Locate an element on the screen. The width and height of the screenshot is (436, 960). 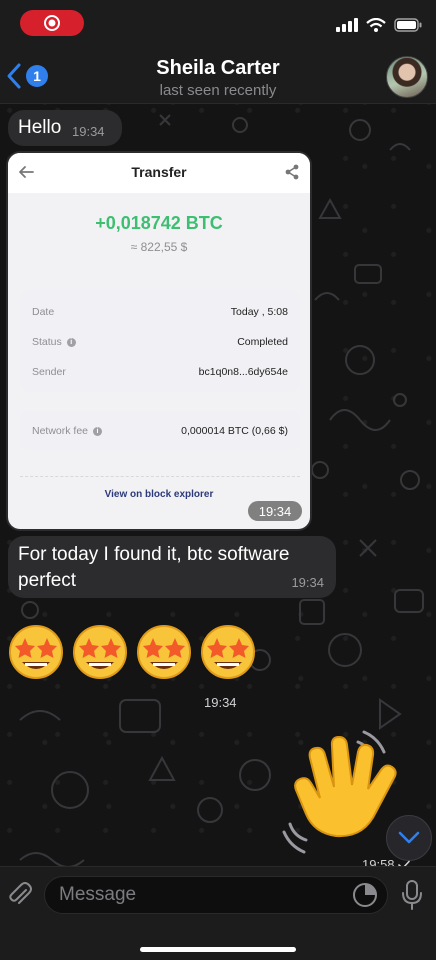
detail-label-wrap: Status i is located at coordinates (54, 342).